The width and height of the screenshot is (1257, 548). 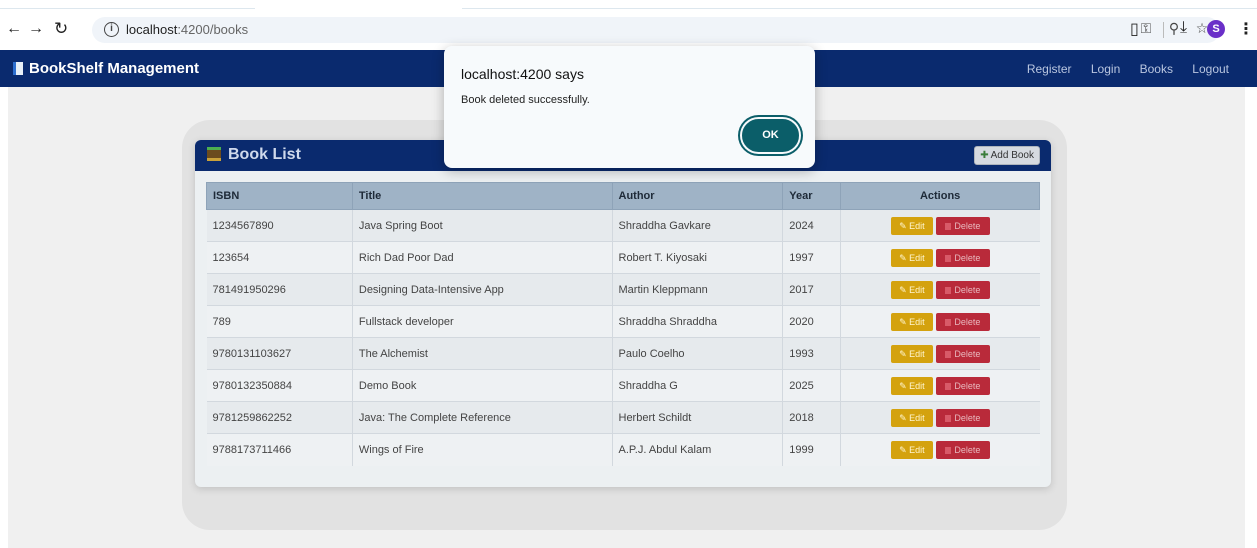 I want to click on brand: BookShelf Management, so click(x=106, y=68).